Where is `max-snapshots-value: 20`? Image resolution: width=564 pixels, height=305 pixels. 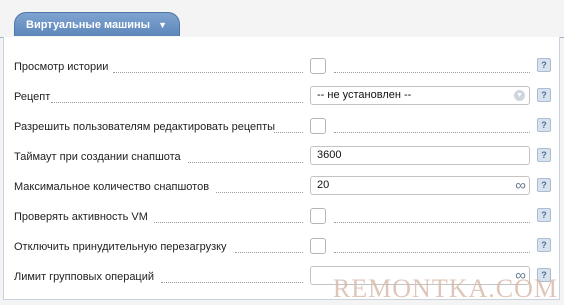 max-snapshots-value: 20 is located at coordinates (323, 185).